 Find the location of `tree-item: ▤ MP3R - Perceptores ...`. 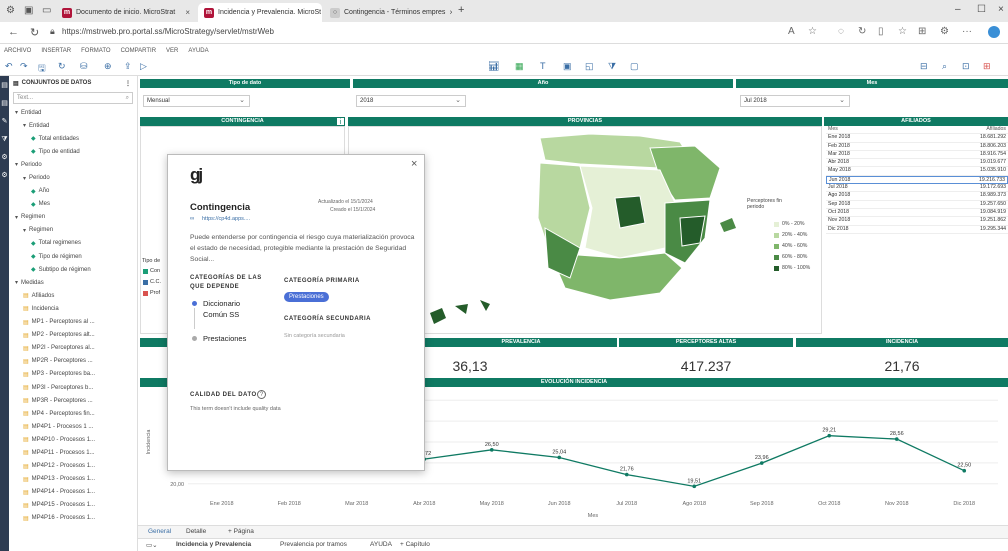

tree-item: ▤ MP3R - Perceptores ... is located at coordinates (73, 400).